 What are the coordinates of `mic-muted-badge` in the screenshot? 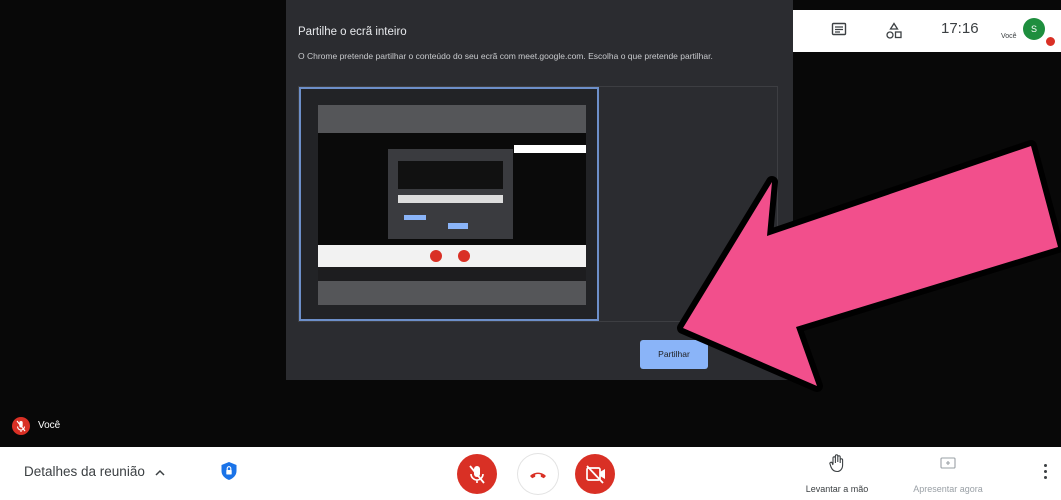 It's located at (1050, 41).